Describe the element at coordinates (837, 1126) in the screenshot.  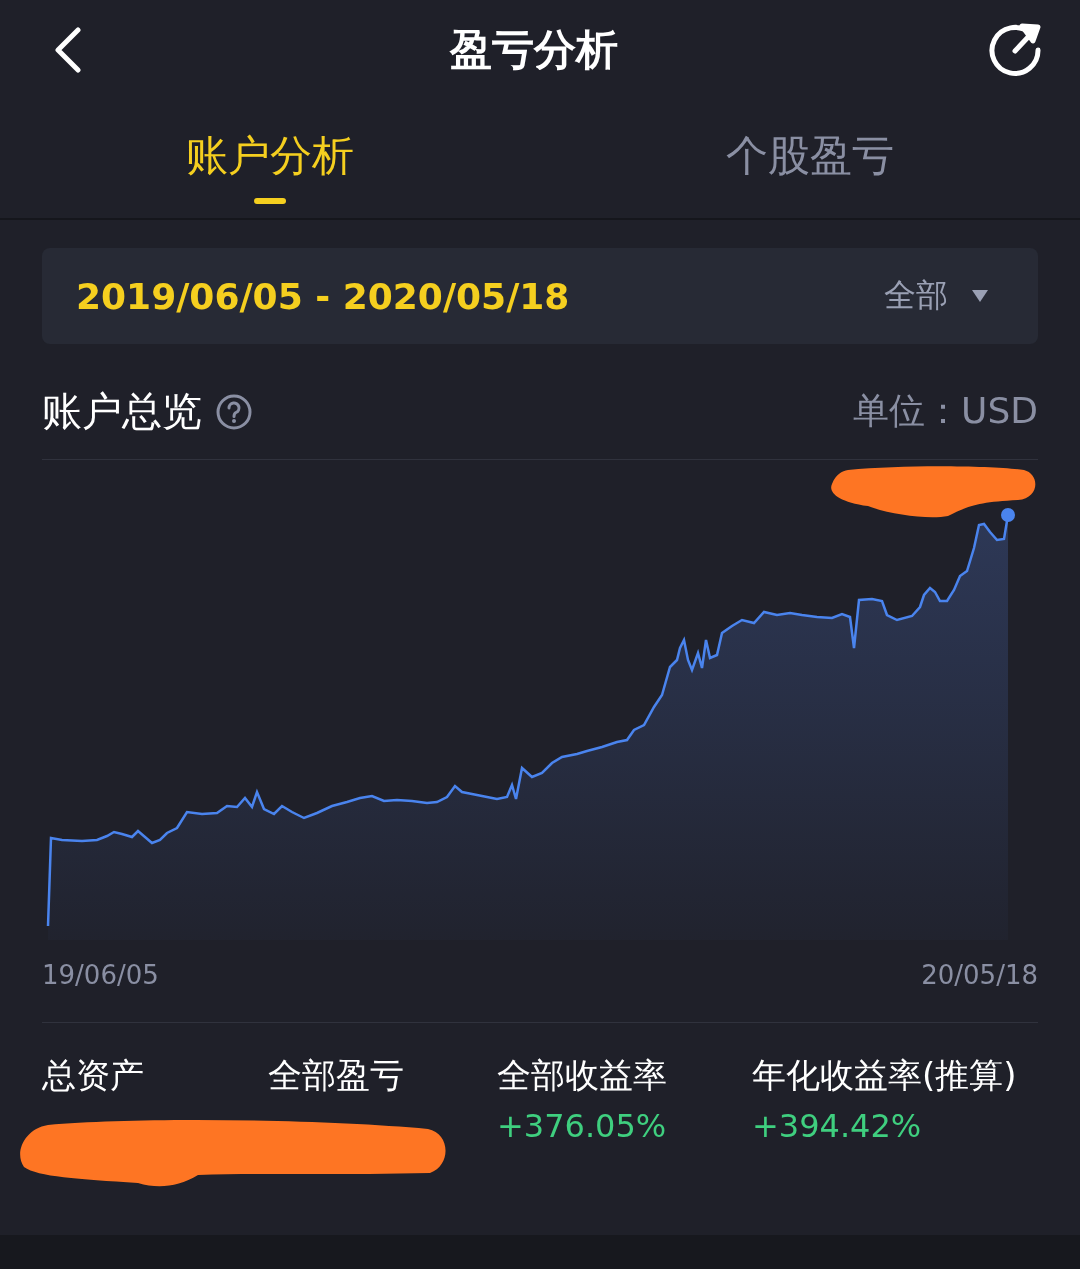
I see `stat-value: +394.42%` at that location.